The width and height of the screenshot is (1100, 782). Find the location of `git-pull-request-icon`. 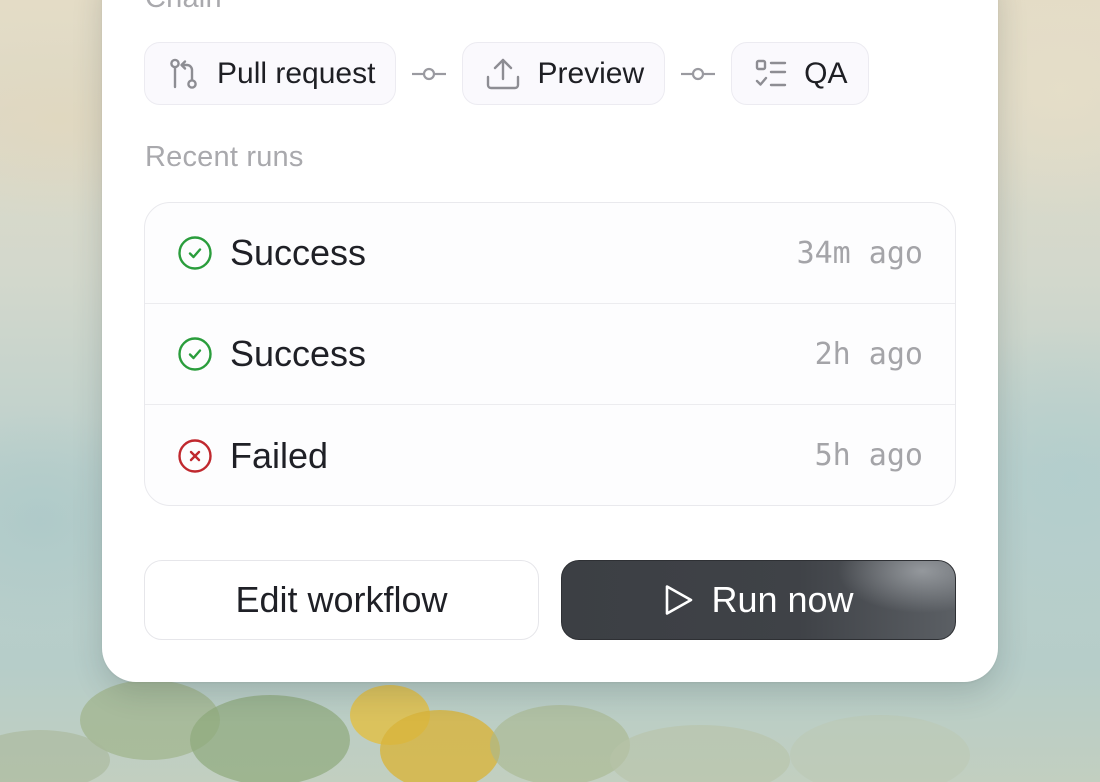

git-pull-request-icon is located at coordinates (184, 74).